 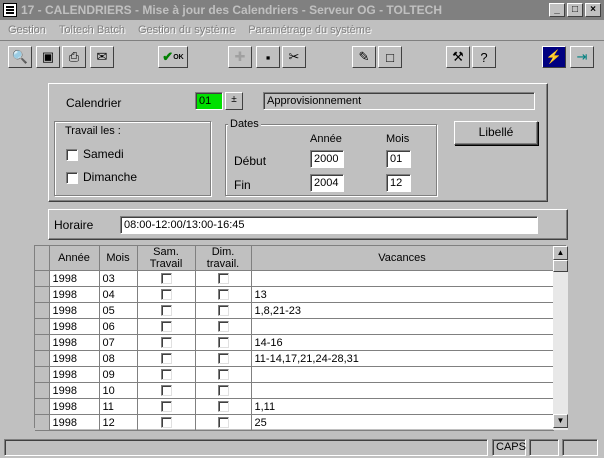 What do you see at coordinates (166, 258) in the screenshot?
I see `column-header-sam-travail: Sam. Travail` at bounding box center [166, 258].